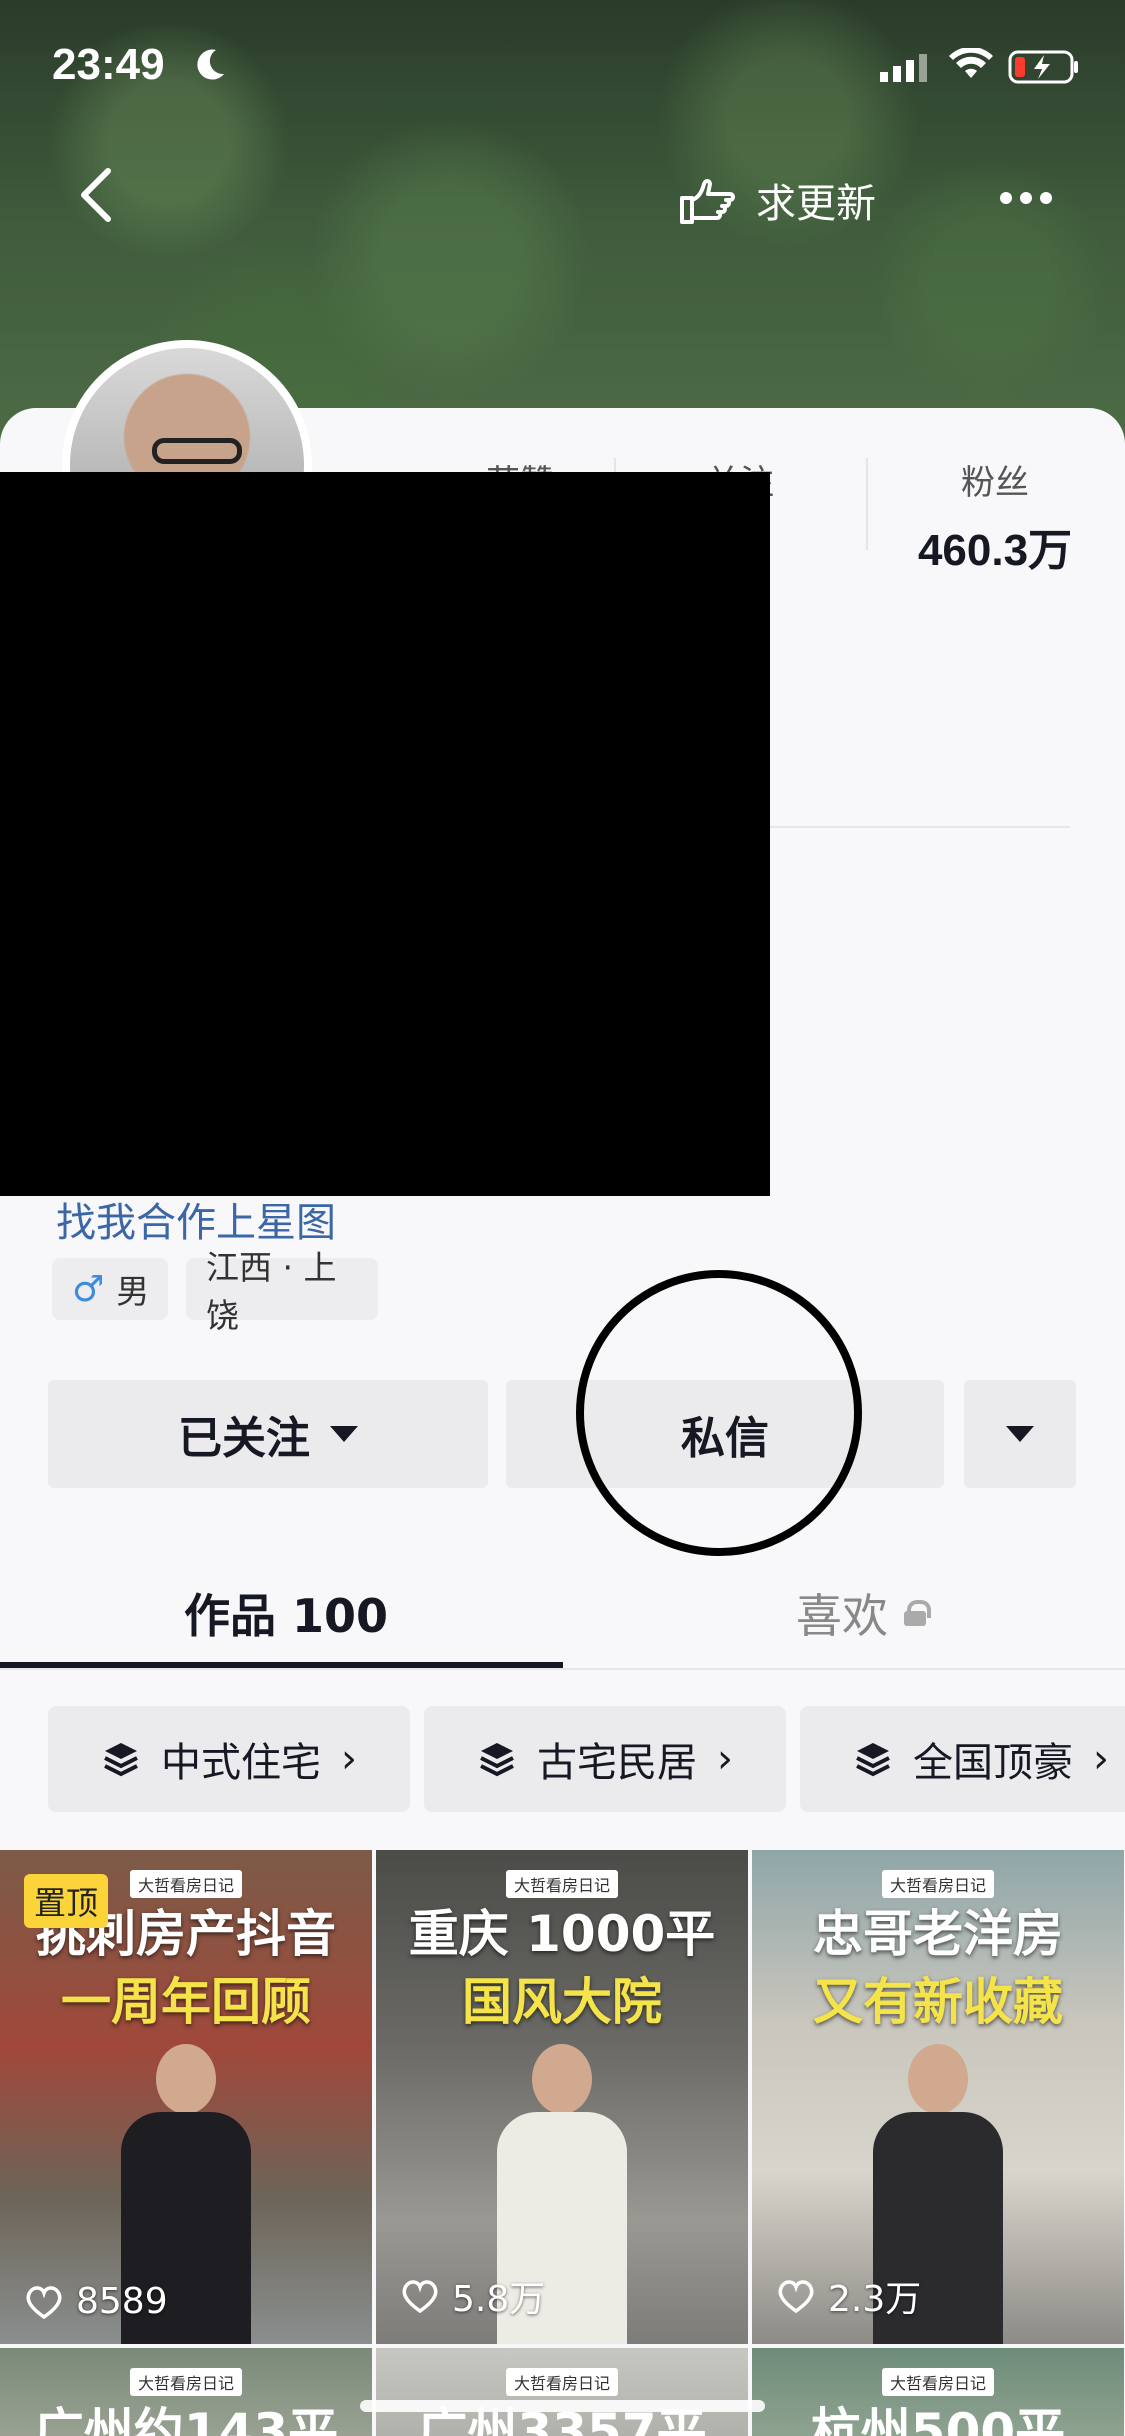  I want to click on video-title-line2: 又有新收藏, so click(938, 2002).